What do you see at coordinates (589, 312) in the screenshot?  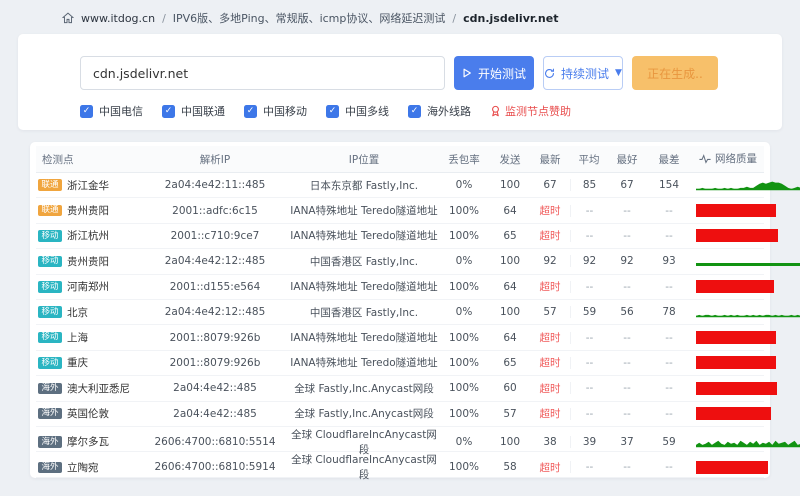 I see `cell-avg: 59` at bounding box center [589, 312].